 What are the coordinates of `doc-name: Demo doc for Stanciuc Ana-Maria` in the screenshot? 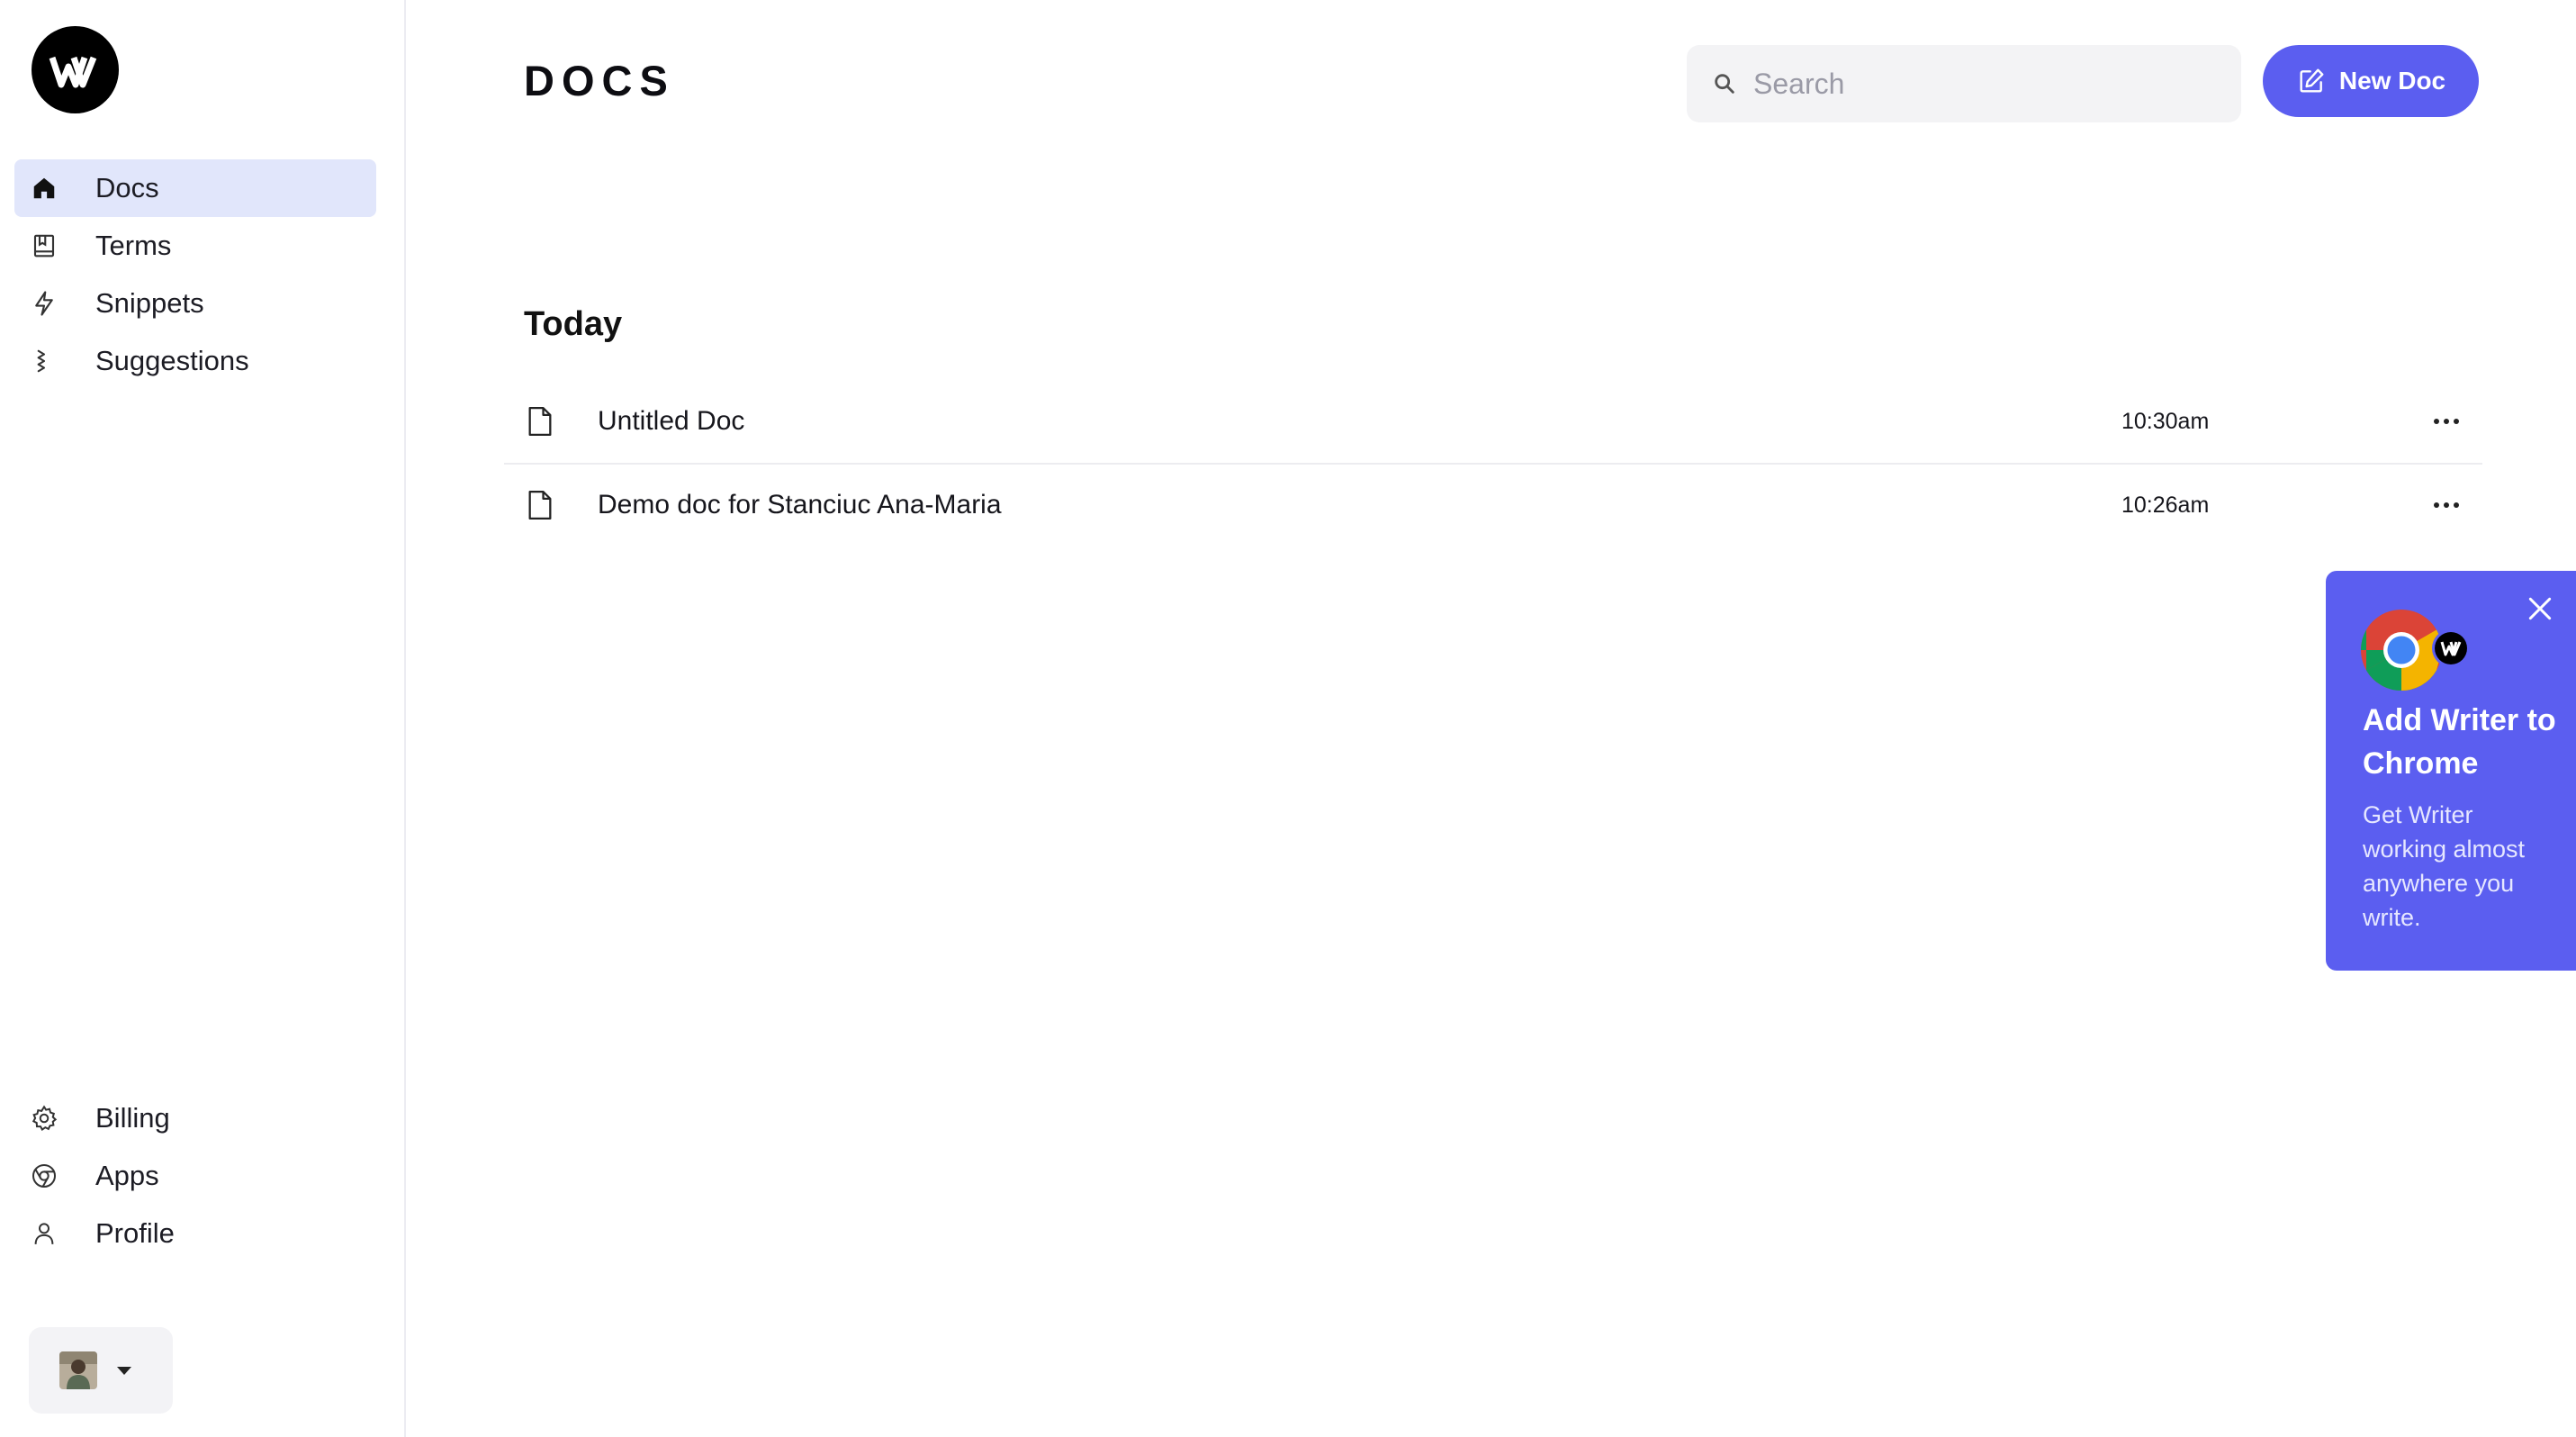 It's located at (800, 505).